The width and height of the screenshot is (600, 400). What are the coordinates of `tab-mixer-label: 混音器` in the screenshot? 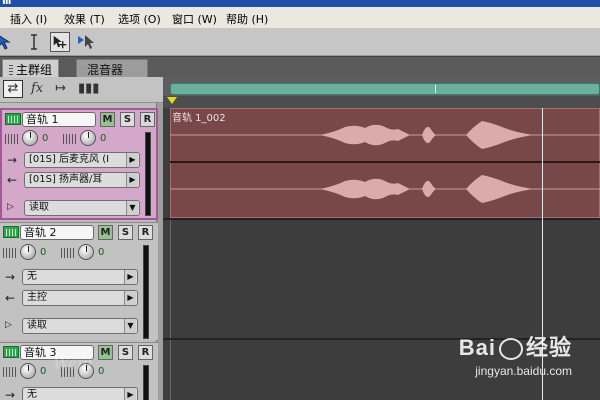 It's located at (105, 70).